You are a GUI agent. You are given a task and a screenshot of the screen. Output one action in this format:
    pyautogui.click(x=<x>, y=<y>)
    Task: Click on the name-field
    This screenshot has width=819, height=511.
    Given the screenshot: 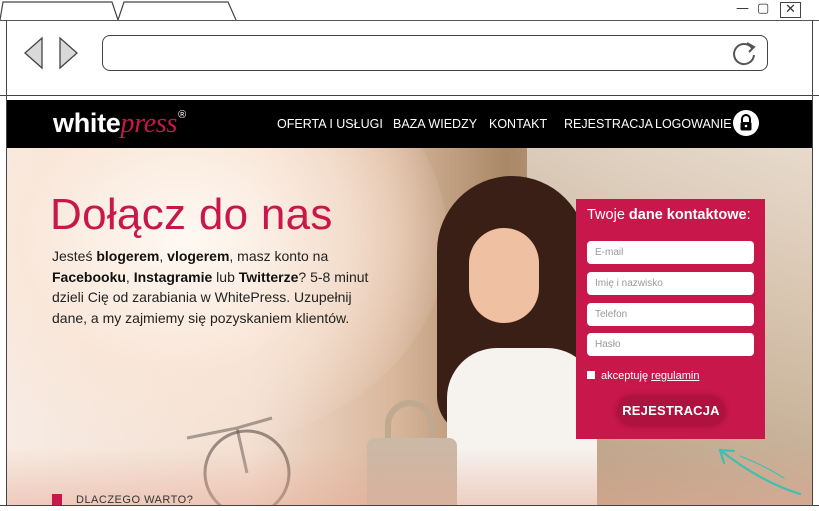 What is the action you would take?
    pyautogui.click(x=670, y=283)
    